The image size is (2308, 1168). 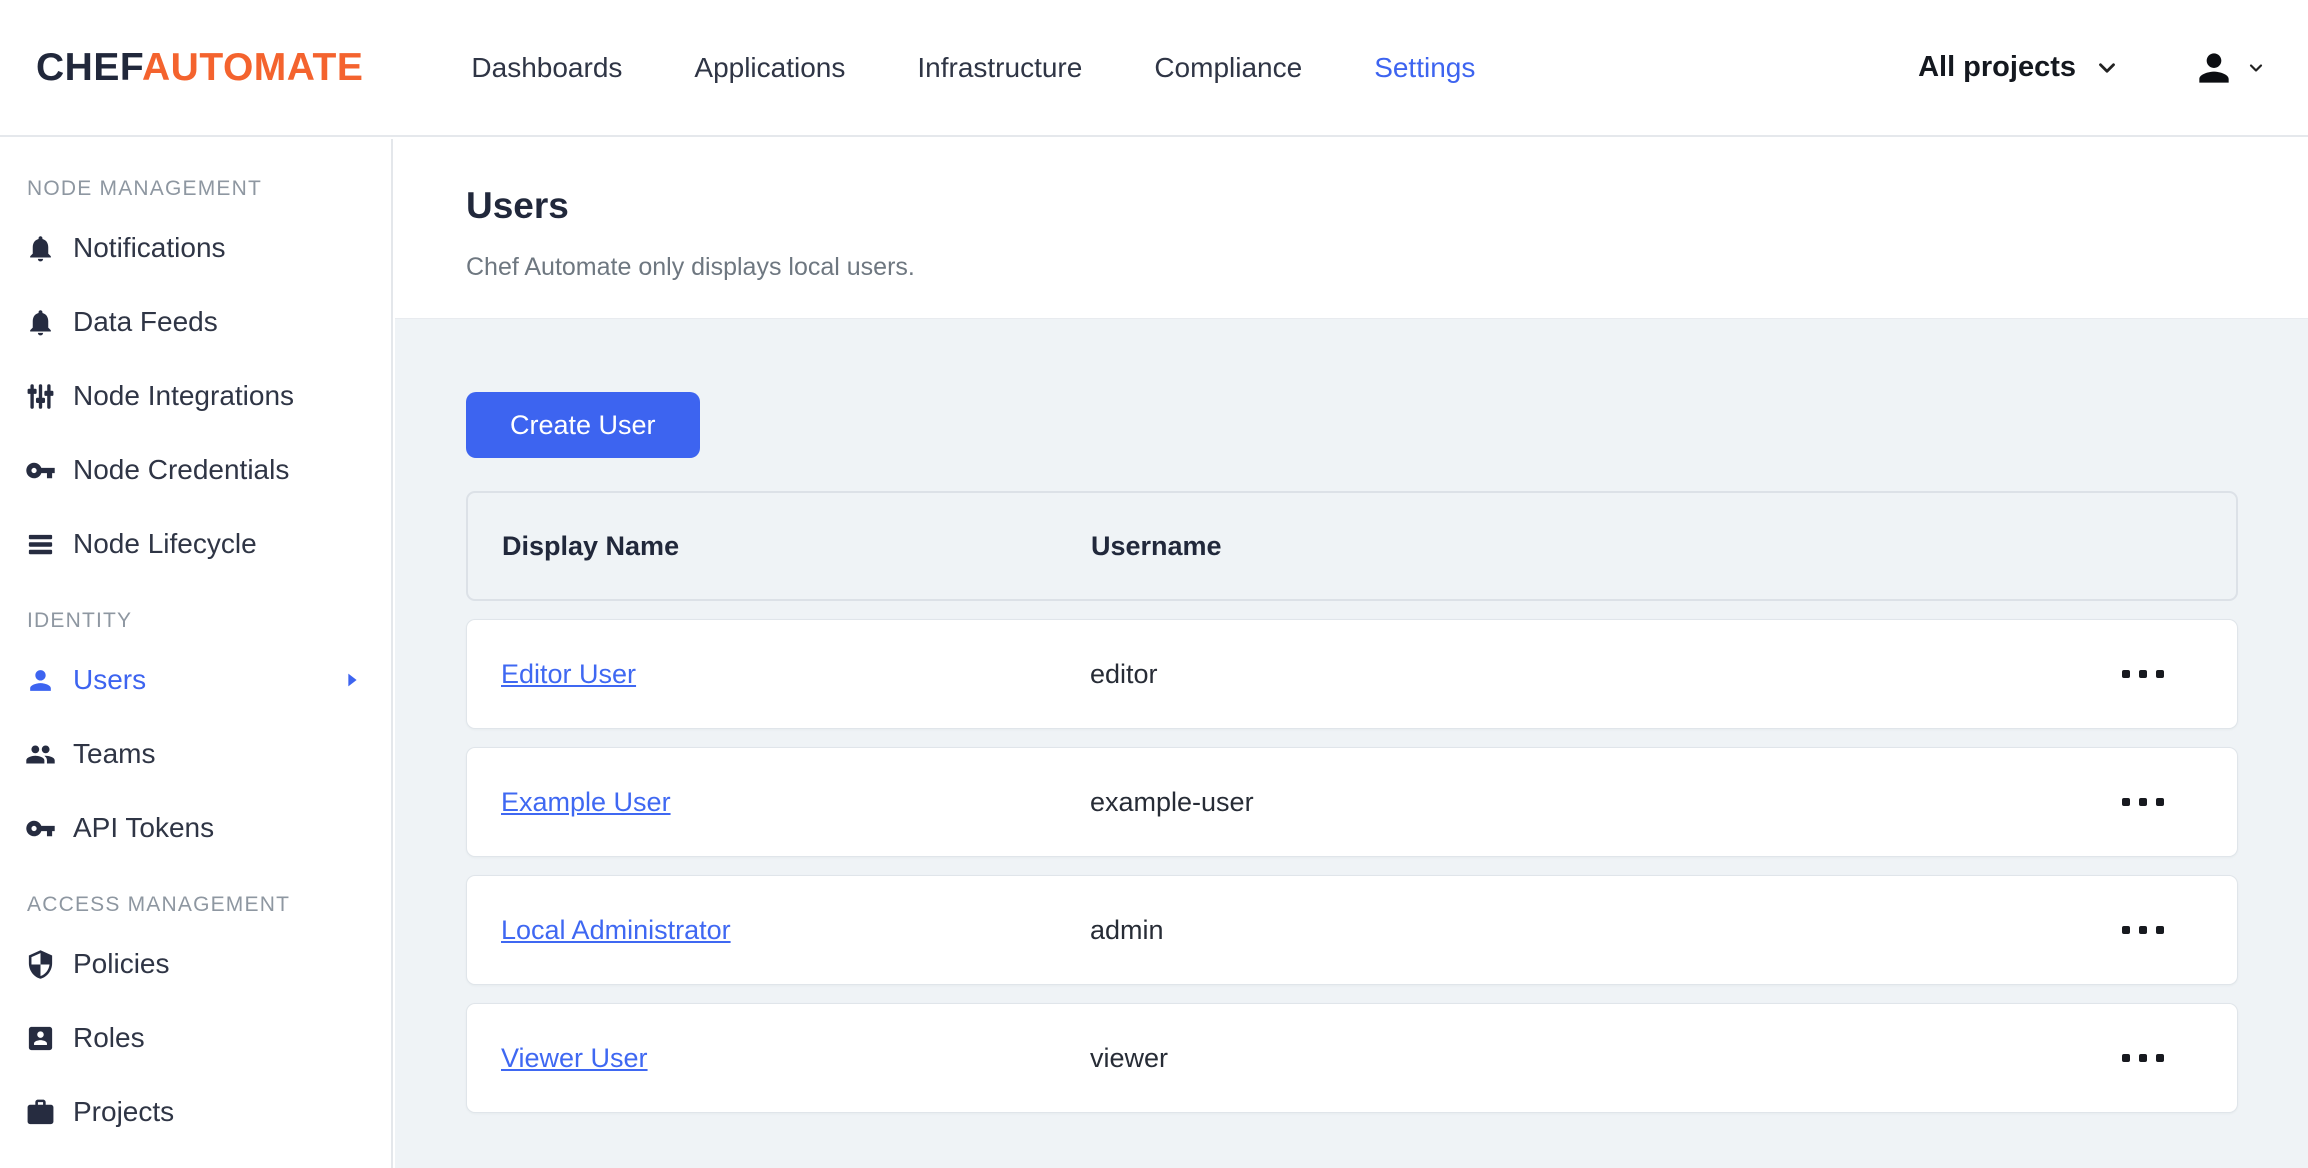 What do you see at coordinates (114, 753) in the screenshot?
I see `sidebar-item-label: Teams` at bounding box center [114, 753].